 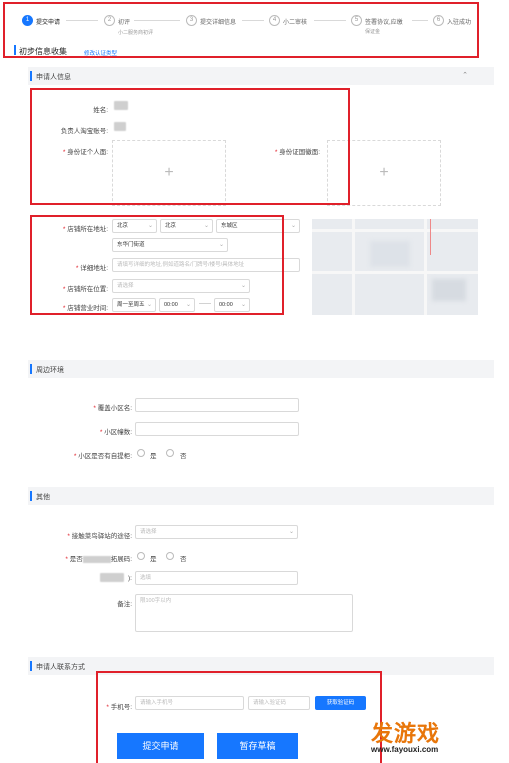 What do you see at coordinates (112, 408) in the screenshot?
I see `community-label: * 覆盖小区名:` at bounding box center [112, 408].